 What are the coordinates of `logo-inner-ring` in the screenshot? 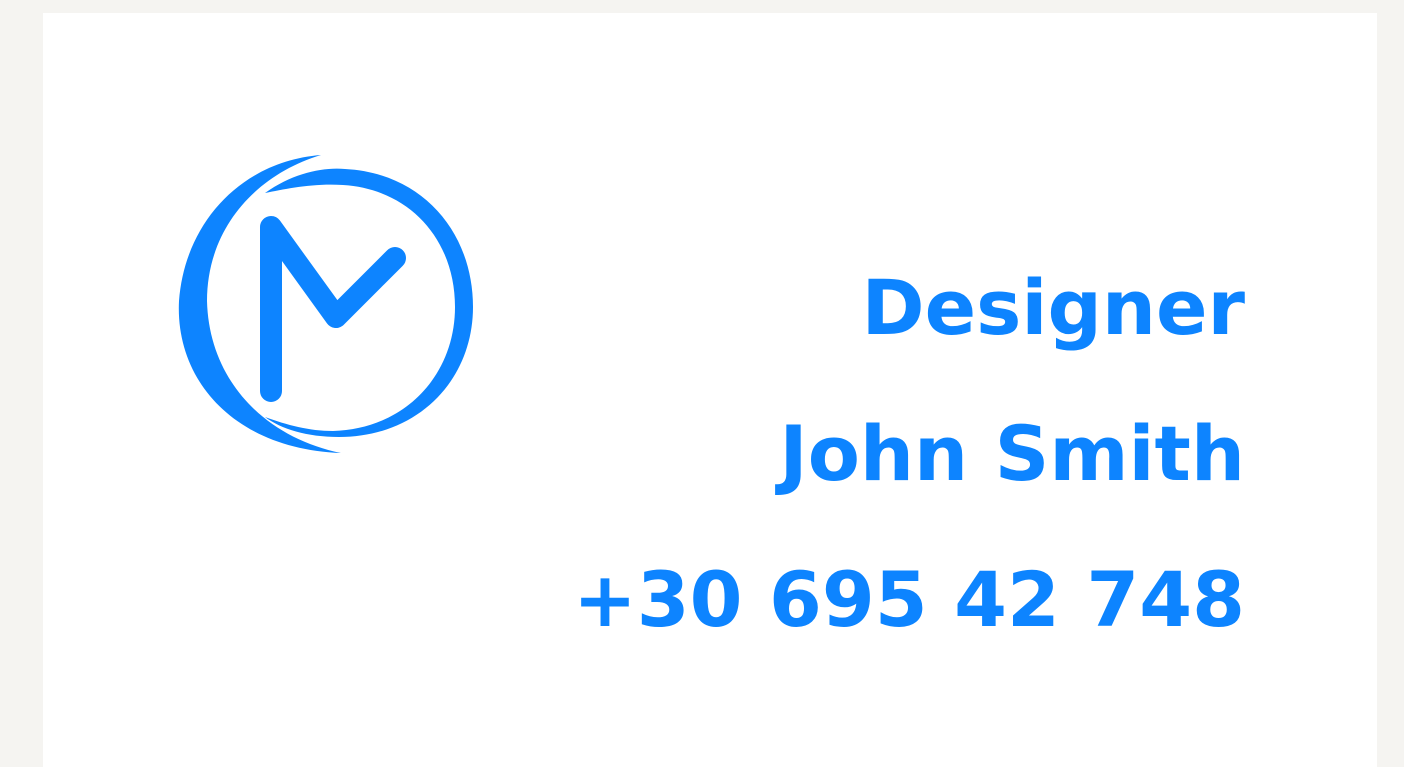 It's located at (369, 302).